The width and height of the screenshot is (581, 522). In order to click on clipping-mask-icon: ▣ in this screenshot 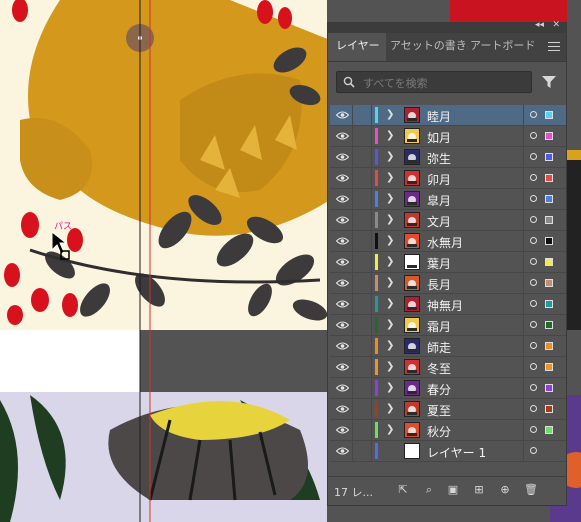, I will do `click(453, 490)`.